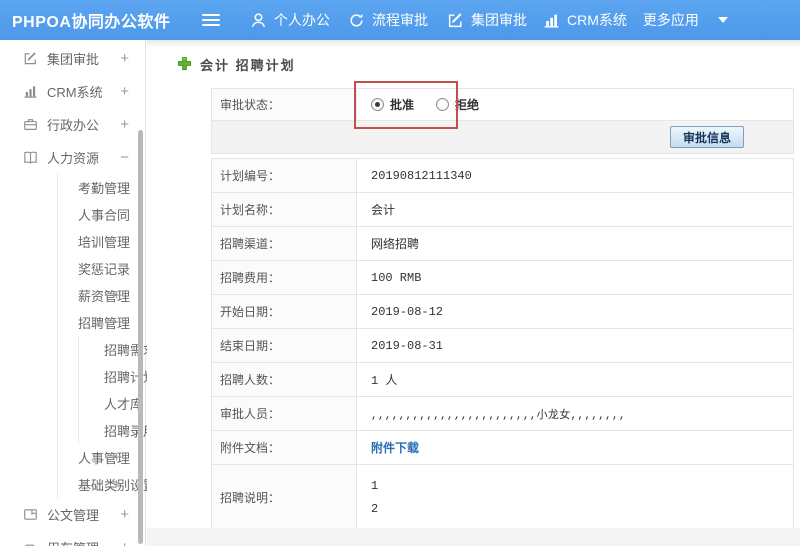  What do you see at coordinates (72, 91) in the screenshot?
I see `sidebar-item-crm: CRM系统 +` at bounding box center [72, 91].